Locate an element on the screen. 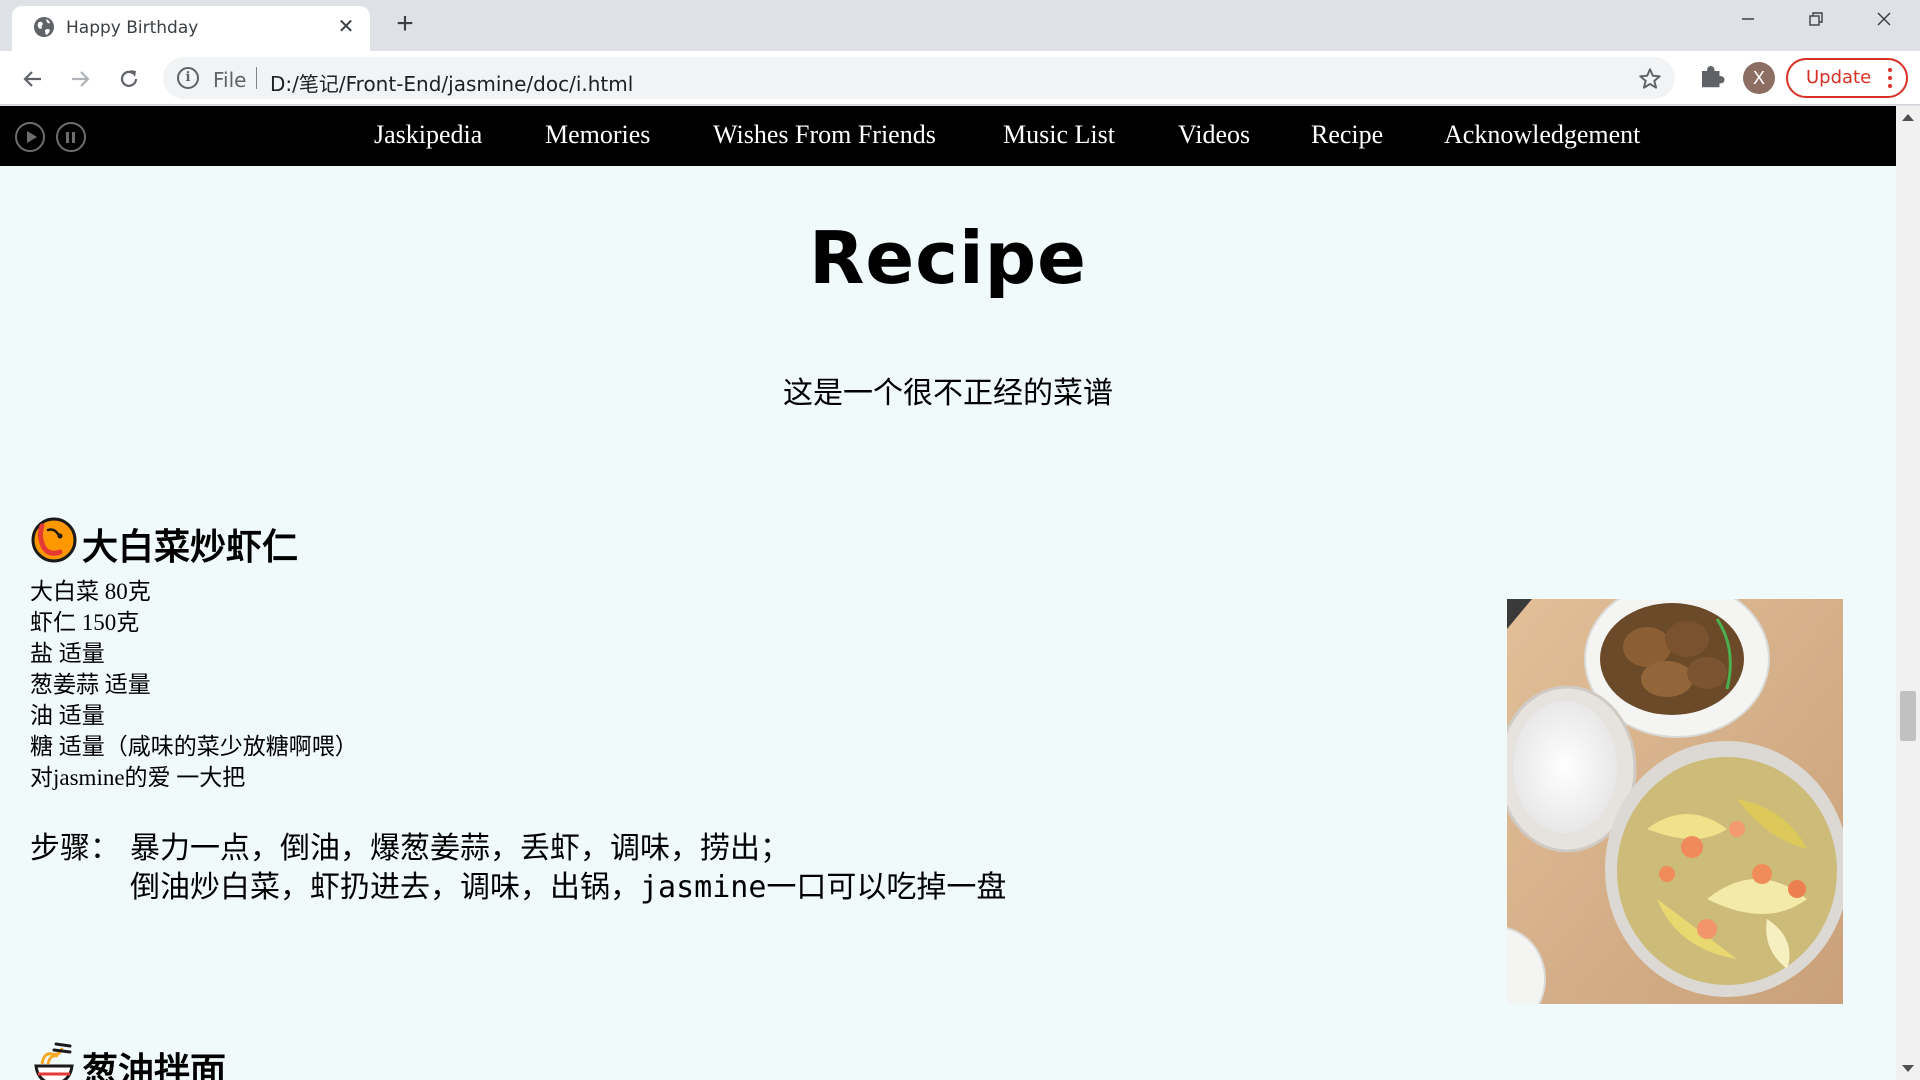 This screenshot has height=1080, width=1920. update-button: Update is located at coordinates (1847, 78).